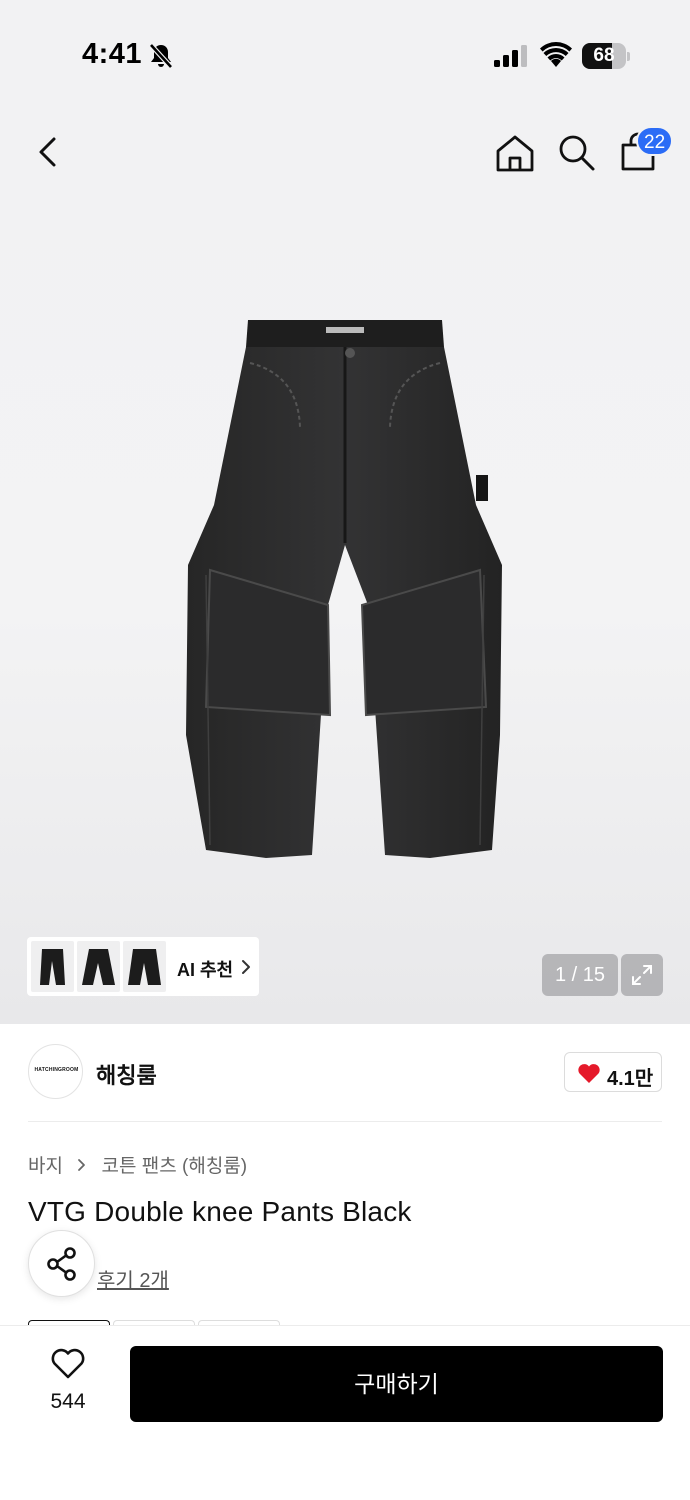 The width and height of the screenshot is (690, 1500). I want to click on bell-muted-icon, so click(161, 56).